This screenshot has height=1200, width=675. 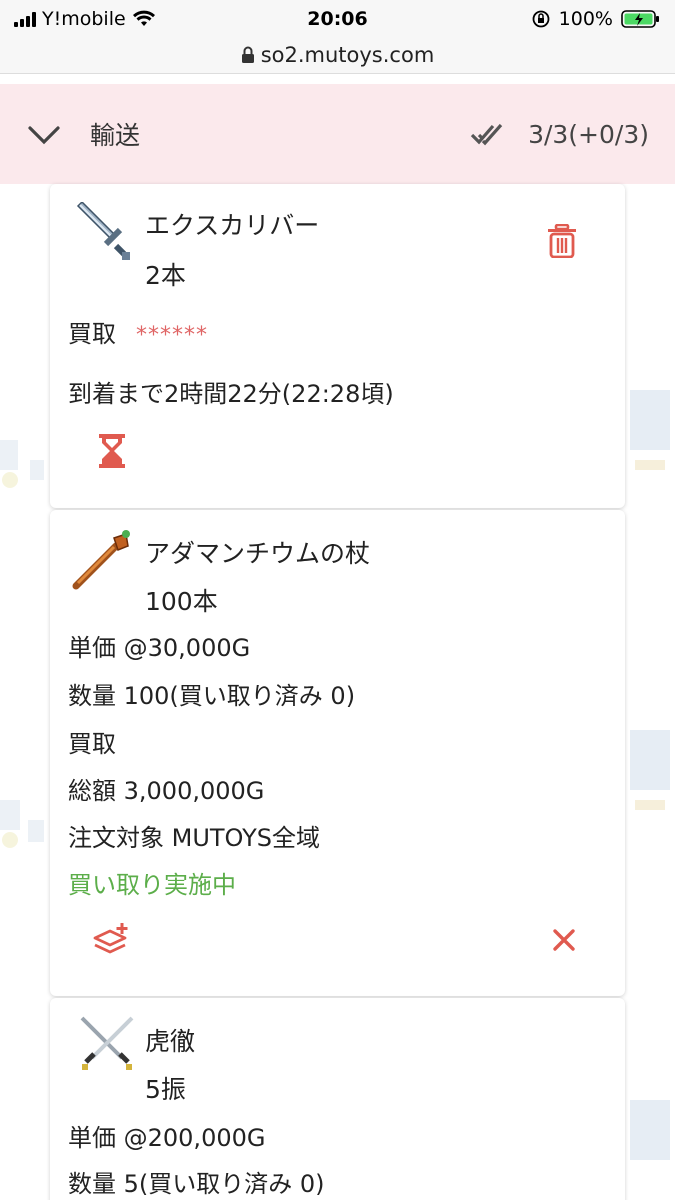 I want to click on status-bar: Y!mobile 20:06 100%, so click(x=337, y=19).